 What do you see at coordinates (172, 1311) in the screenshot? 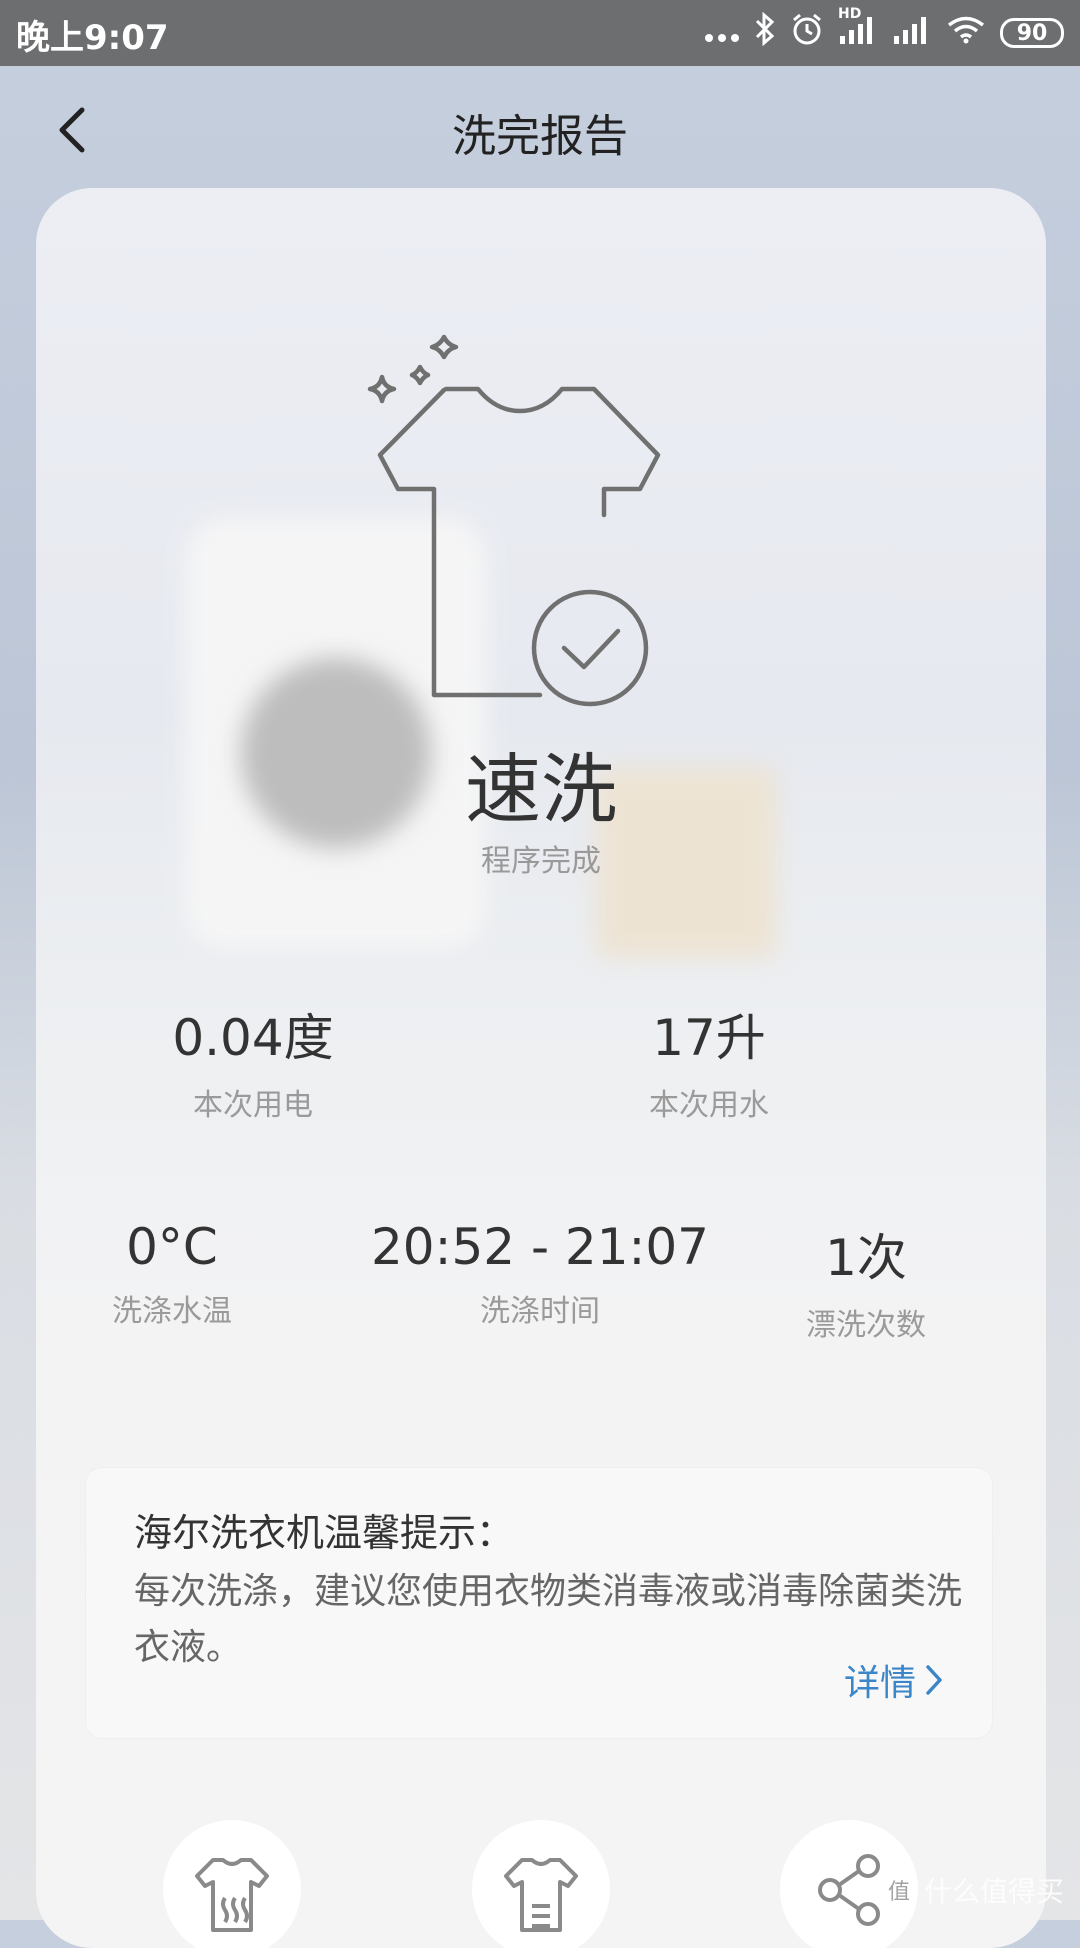
I see `water-temperature-label: 洗涤水温` at bounding box center [172, 1311].